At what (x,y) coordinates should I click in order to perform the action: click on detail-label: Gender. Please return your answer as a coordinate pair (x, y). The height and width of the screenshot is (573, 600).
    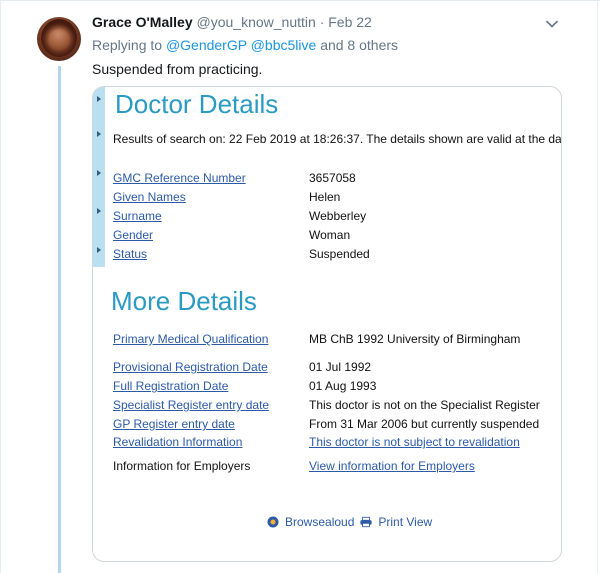
    Looking at the image, I should click on (133, 235).